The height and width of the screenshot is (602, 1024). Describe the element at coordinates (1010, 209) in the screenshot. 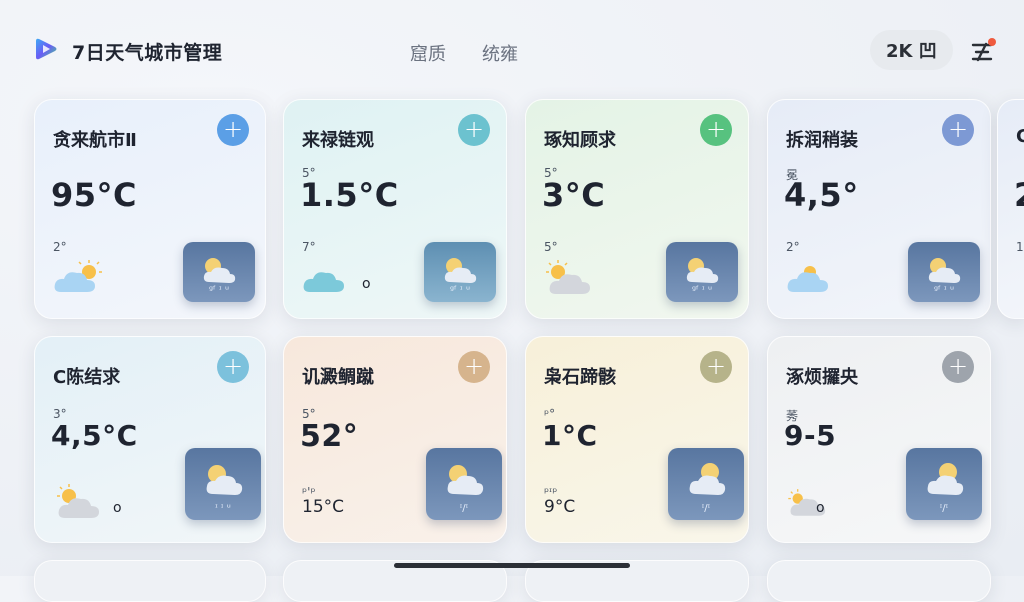

I see `city-card-partial: C 2 1` at that location.